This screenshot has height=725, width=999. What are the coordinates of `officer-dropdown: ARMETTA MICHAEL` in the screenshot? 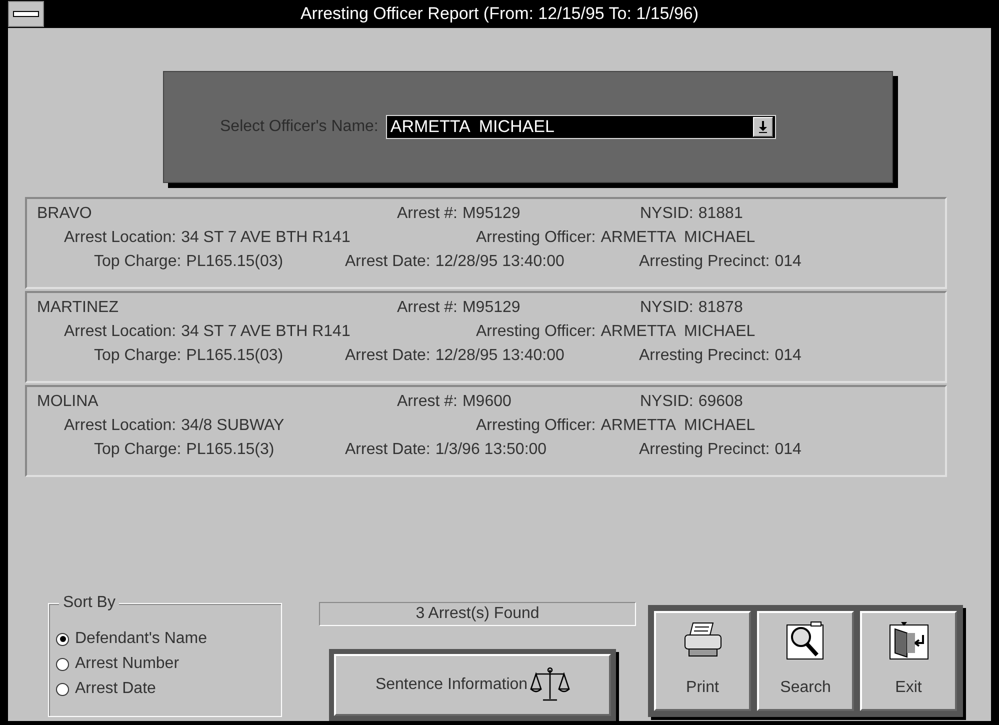 It's located at (581, 127).